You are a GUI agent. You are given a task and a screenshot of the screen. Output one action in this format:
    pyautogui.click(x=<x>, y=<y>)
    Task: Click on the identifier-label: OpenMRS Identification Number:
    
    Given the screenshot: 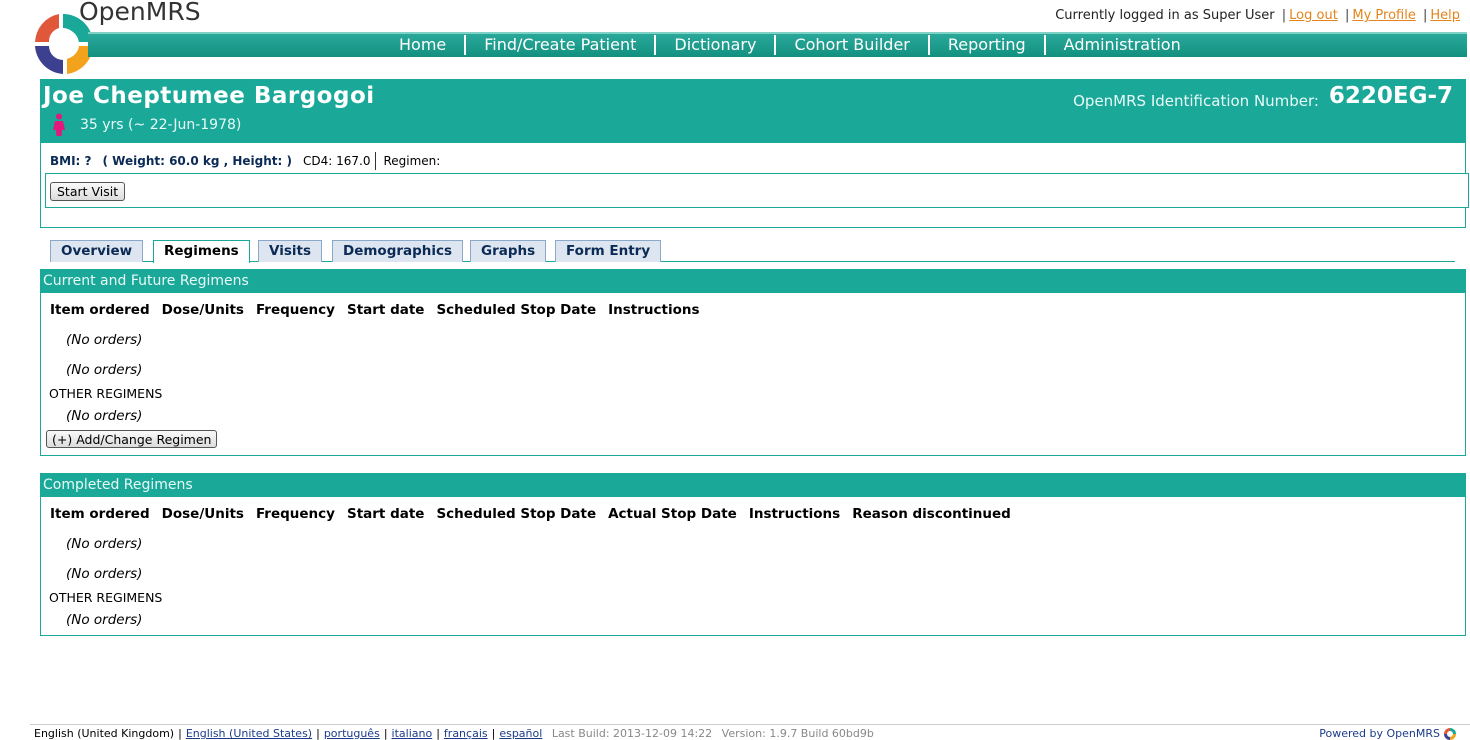 What is the action you would take?
    pyautogui.click(x=1196, y=101)
    